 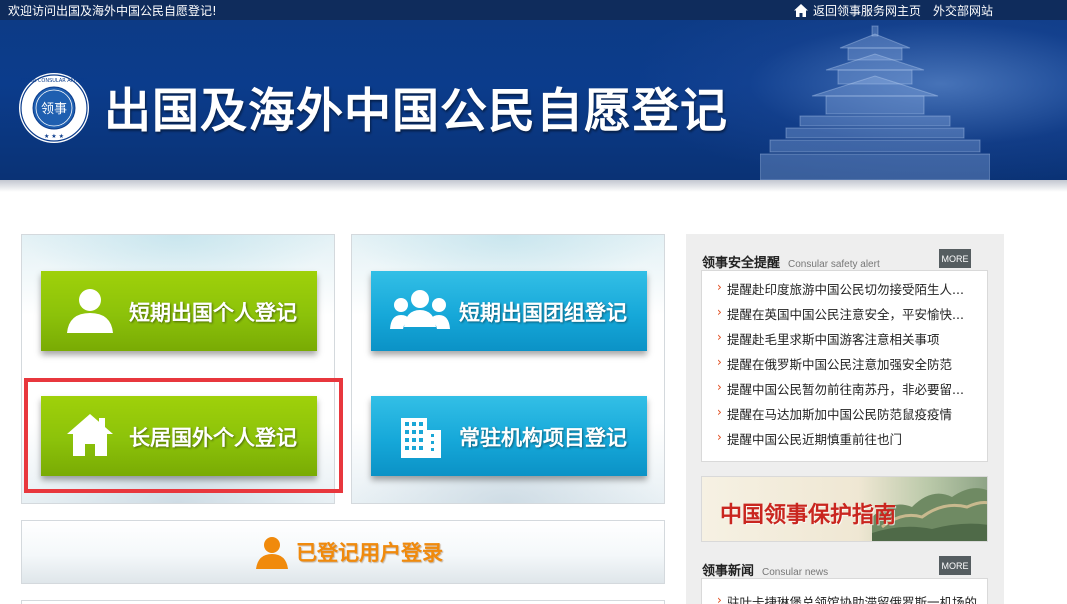 I want to click on button-label: 短期出国个人登记, so click(x=213, y=313).